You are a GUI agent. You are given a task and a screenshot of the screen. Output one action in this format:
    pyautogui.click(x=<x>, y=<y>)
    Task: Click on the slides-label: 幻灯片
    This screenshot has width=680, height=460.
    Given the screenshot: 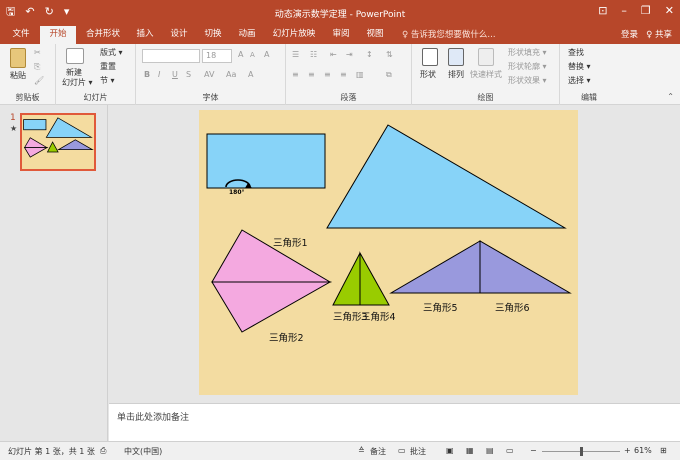 What is the action you would take?
    pyautogui.click(x=95, y=97)
    